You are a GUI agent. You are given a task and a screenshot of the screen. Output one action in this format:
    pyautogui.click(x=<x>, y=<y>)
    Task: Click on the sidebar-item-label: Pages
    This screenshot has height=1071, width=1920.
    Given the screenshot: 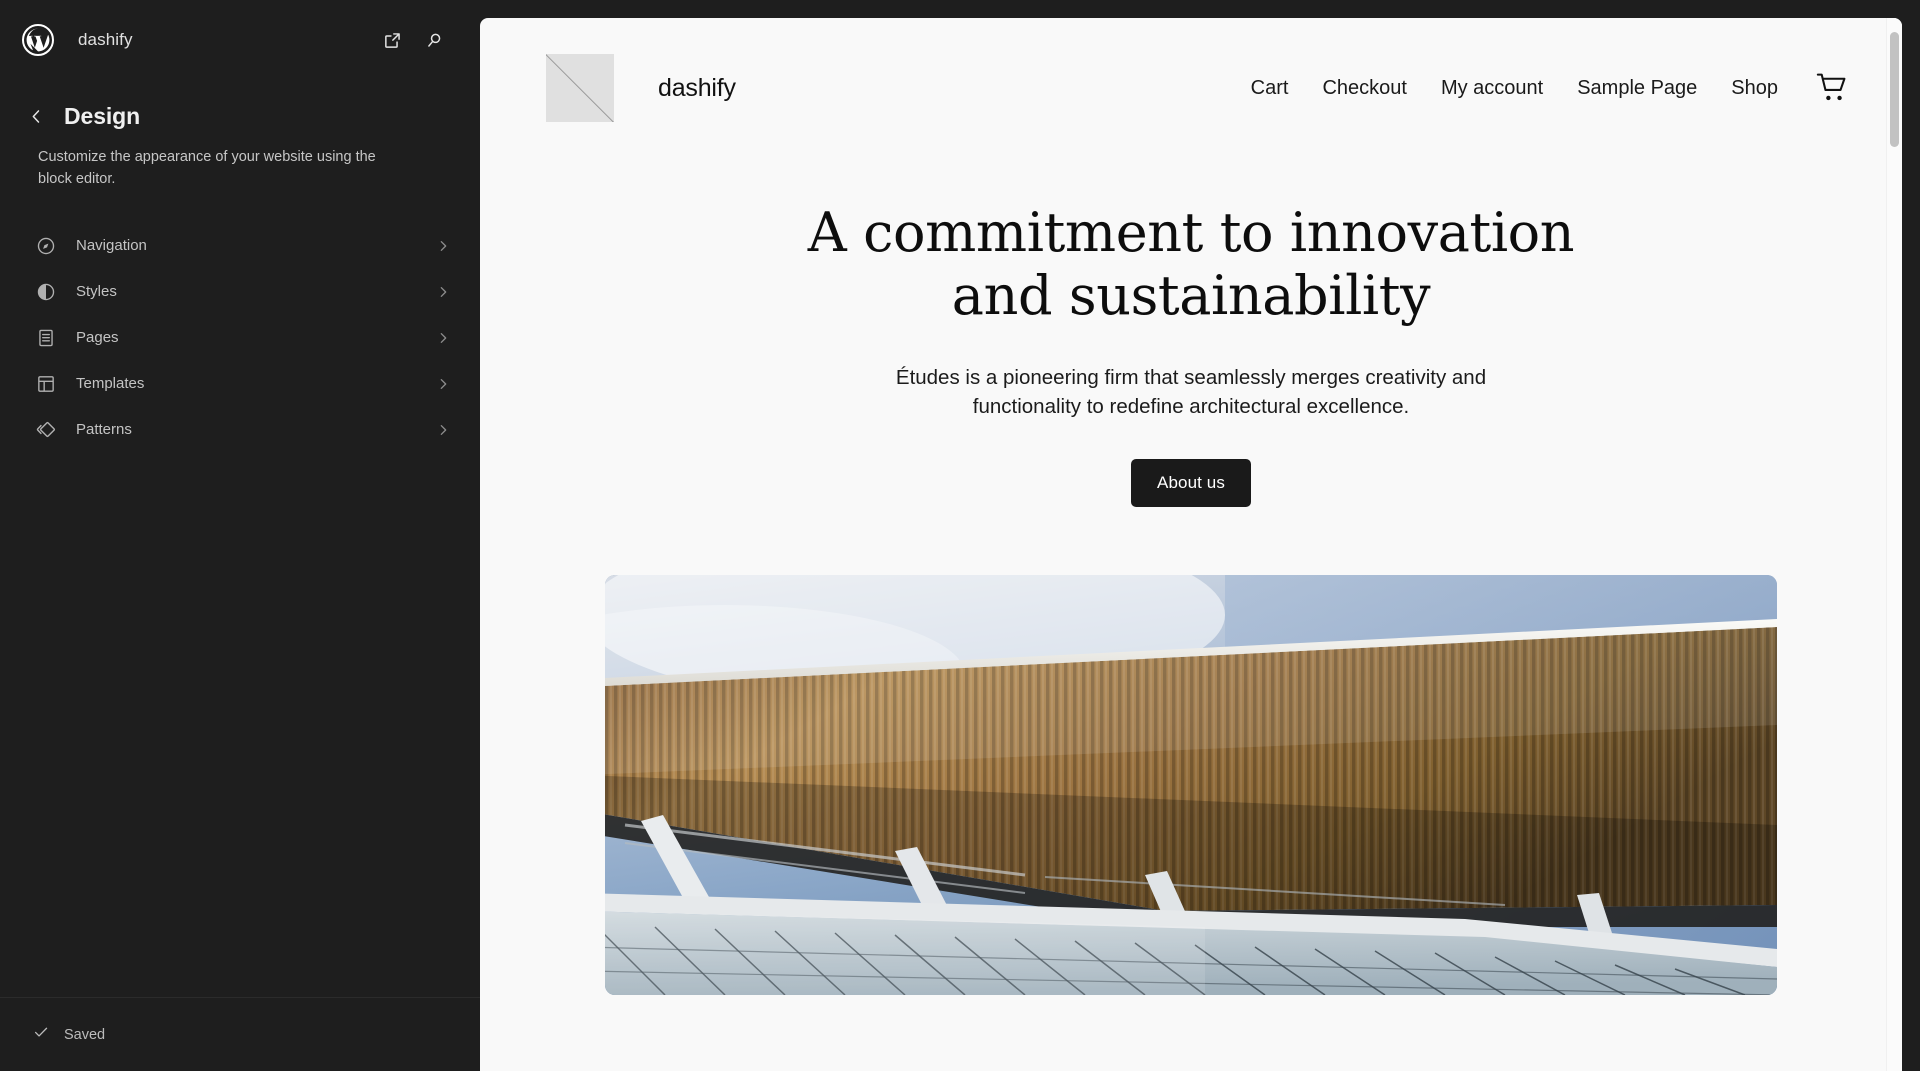 What is the action you would take?
    pyautogui.click(x=97, y=338)
    